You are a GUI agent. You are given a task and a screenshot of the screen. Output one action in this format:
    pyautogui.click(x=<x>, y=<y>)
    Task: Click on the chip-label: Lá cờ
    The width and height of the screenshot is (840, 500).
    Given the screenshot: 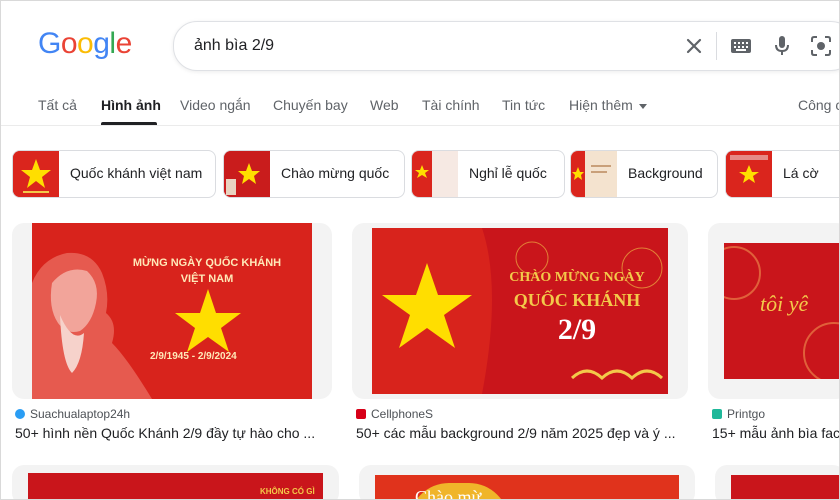 What is the action you would take?
    pyautogui.click(x=801, y=173)
    